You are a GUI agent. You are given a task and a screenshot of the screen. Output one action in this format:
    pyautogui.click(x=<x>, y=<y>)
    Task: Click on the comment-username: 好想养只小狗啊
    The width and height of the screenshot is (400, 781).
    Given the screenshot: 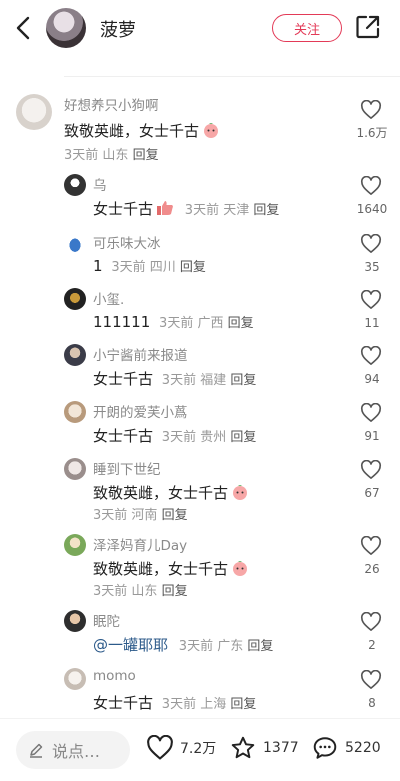 What is the action you would take?
    pyautogui.click(x=111, y=104)
    